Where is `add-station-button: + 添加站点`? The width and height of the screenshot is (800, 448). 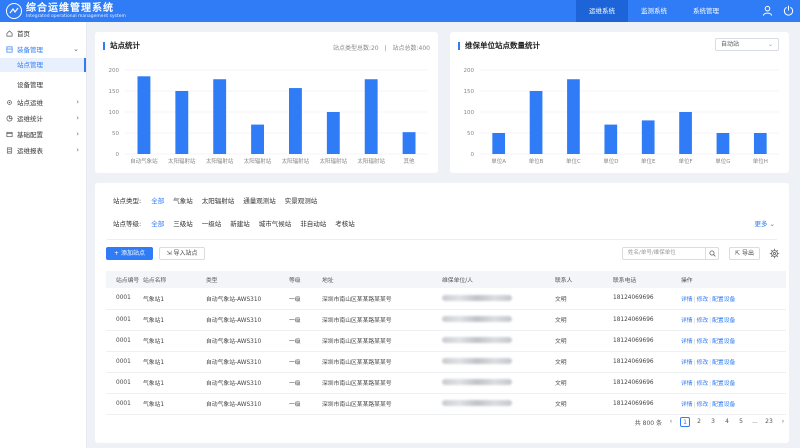 add-station-button: + 添加站点 is located at coordinates (129, 253).